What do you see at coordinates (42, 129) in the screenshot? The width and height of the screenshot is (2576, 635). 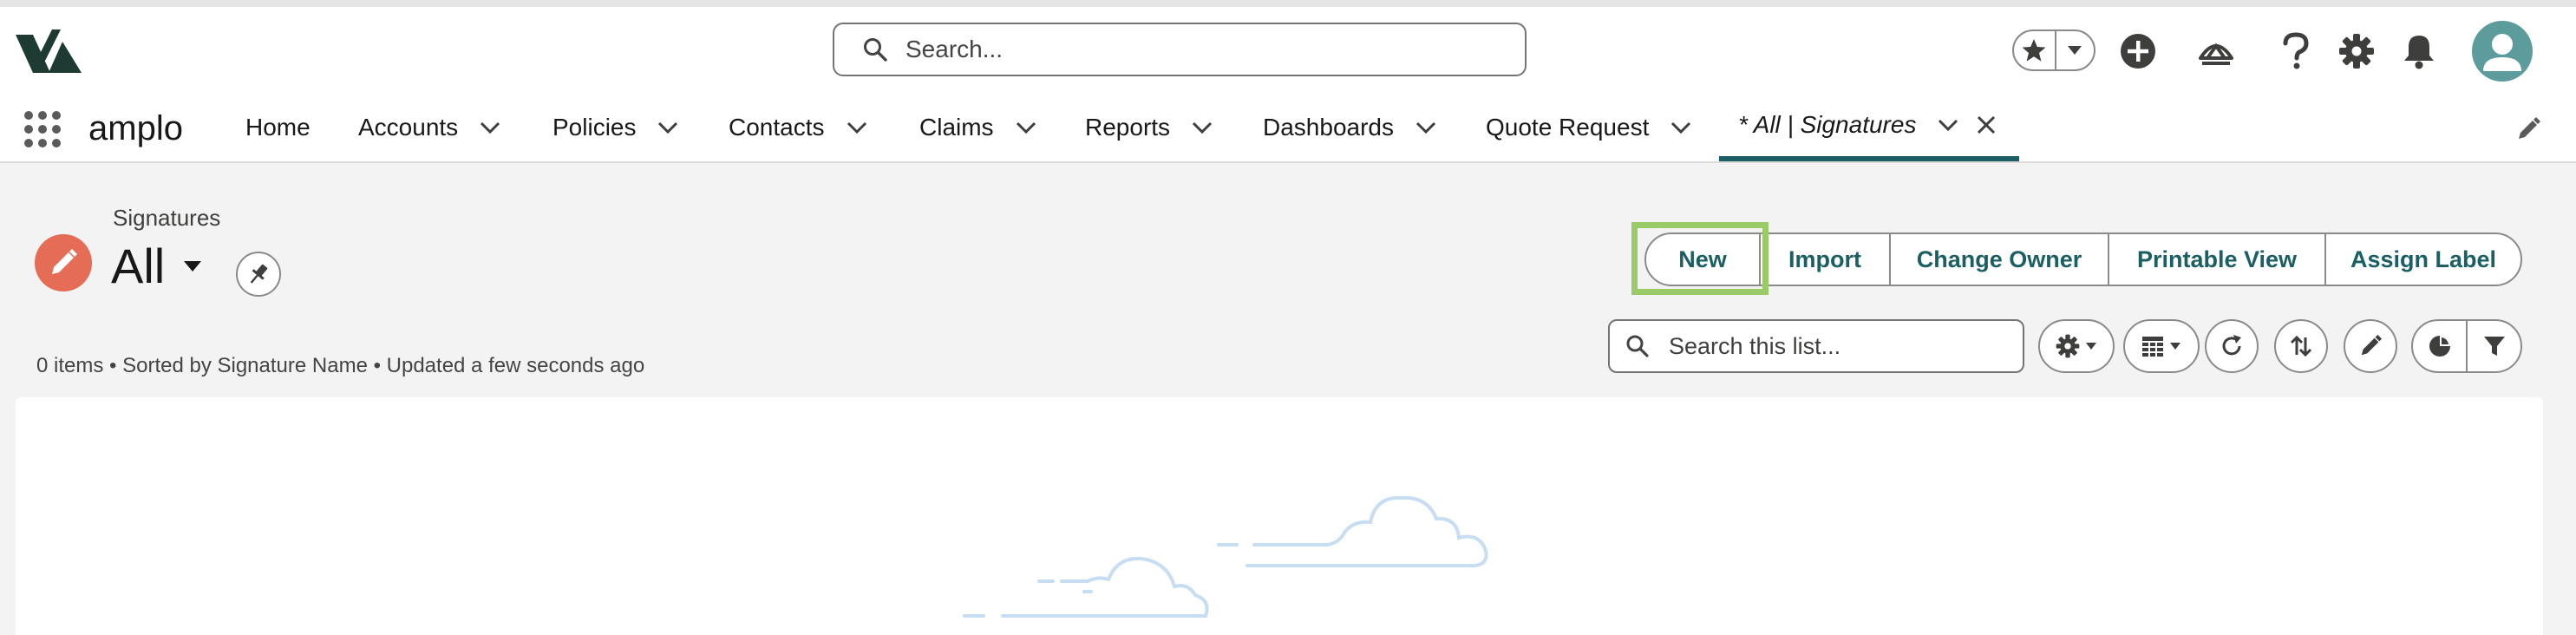 I see `app-launcher-icon` at bounding box center [42, 129].